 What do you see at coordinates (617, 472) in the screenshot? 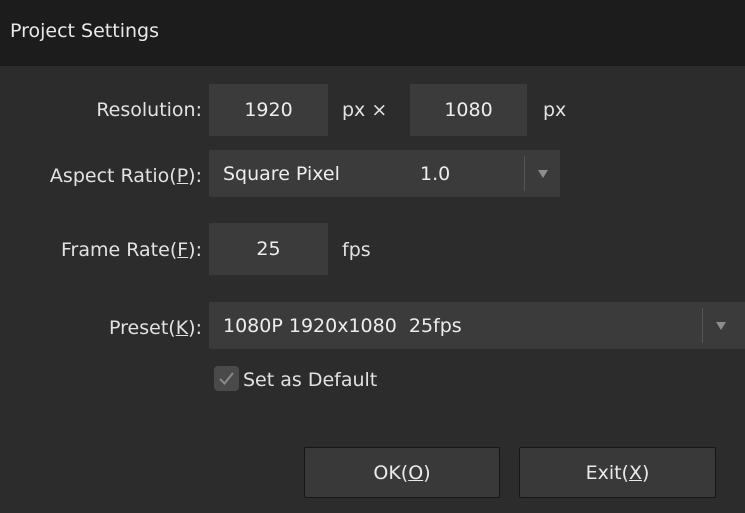
I see `exit-button: Exit(X)` at bounding box center [617, 472].